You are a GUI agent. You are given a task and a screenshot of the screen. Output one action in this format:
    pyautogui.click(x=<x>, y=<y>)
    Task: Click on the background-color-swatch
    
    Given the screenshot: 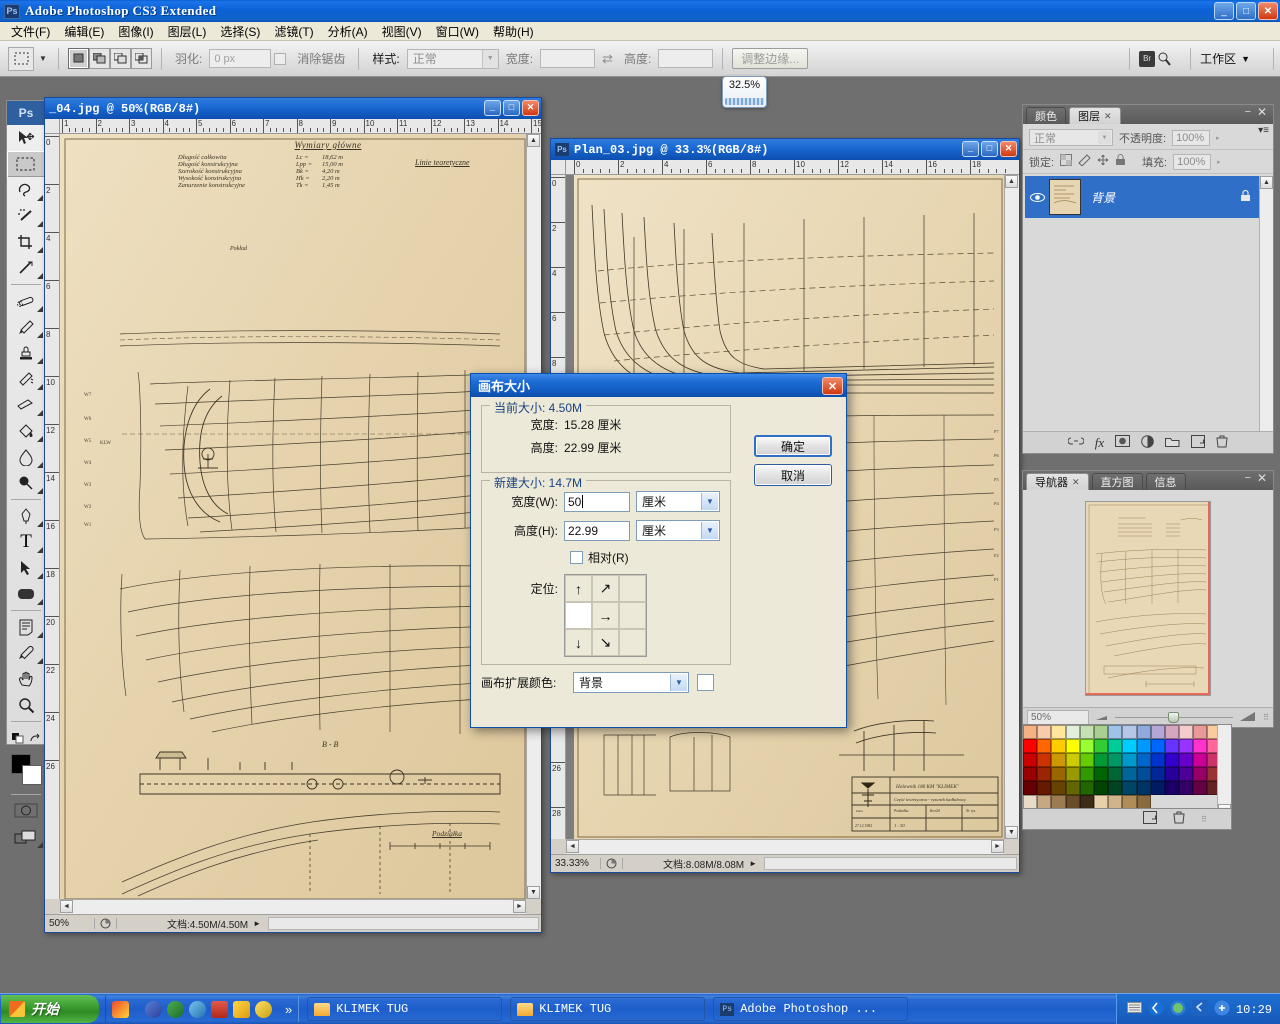 What is the action you would take?
    pyautogui.click(x=32, y=775)
    